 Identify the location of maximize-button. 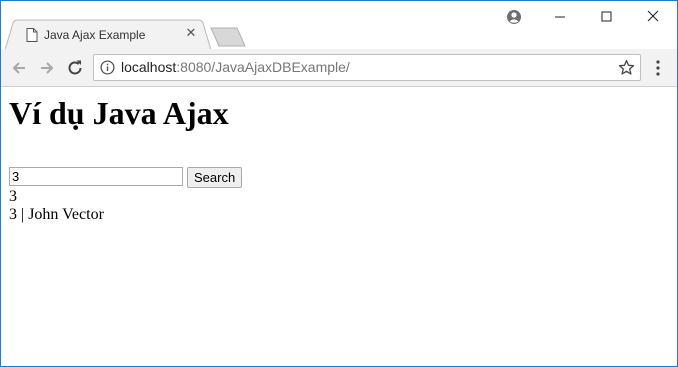
(606, 17).